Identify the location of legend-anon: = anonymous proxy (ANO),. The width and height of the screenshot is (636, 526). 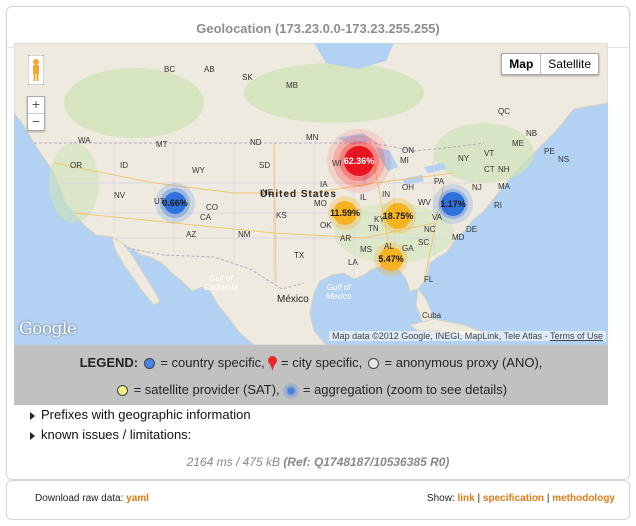
(461, 362).